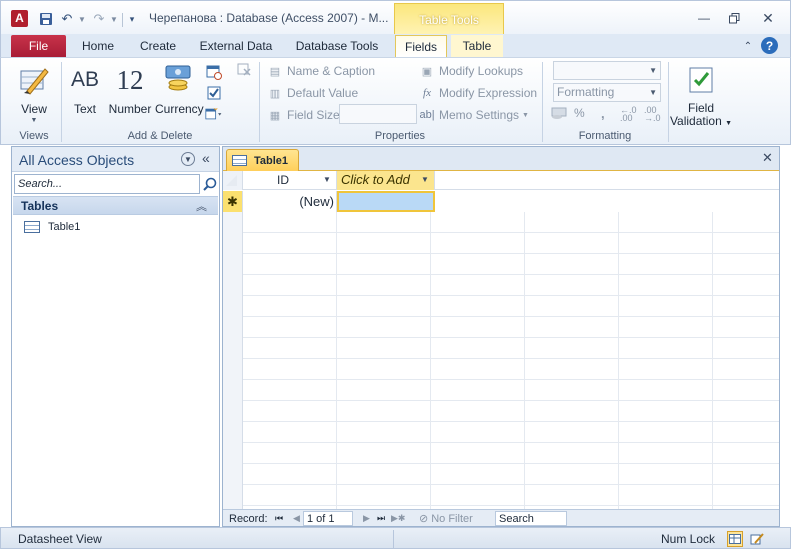  I want to click on cell-click-to-add-selected, so click(386, 201).